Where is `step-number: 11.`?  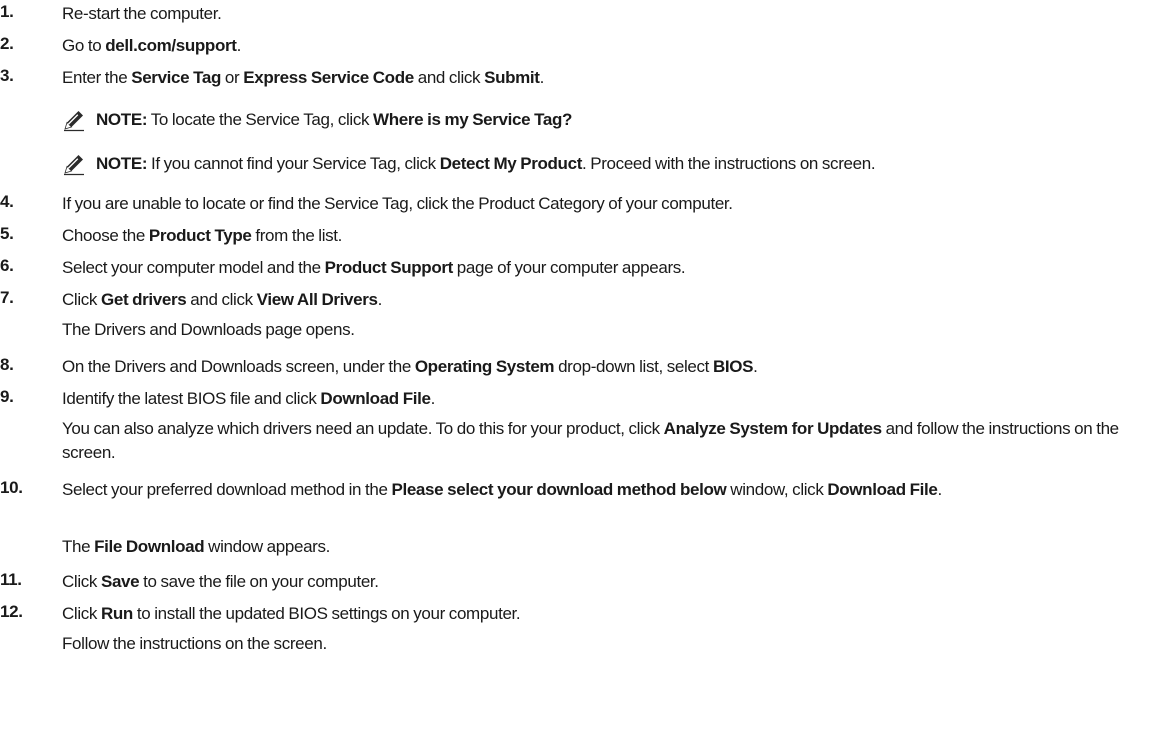
step-number: 11. is located at coordinates (11, 579).